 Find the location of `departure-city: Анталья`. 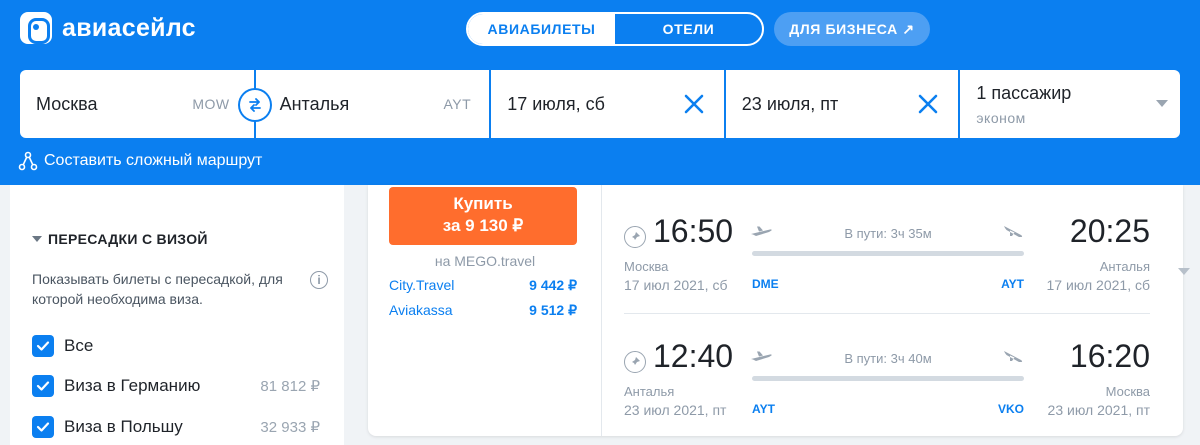

departure-city: Анталья is located at coordinates (649, 391).